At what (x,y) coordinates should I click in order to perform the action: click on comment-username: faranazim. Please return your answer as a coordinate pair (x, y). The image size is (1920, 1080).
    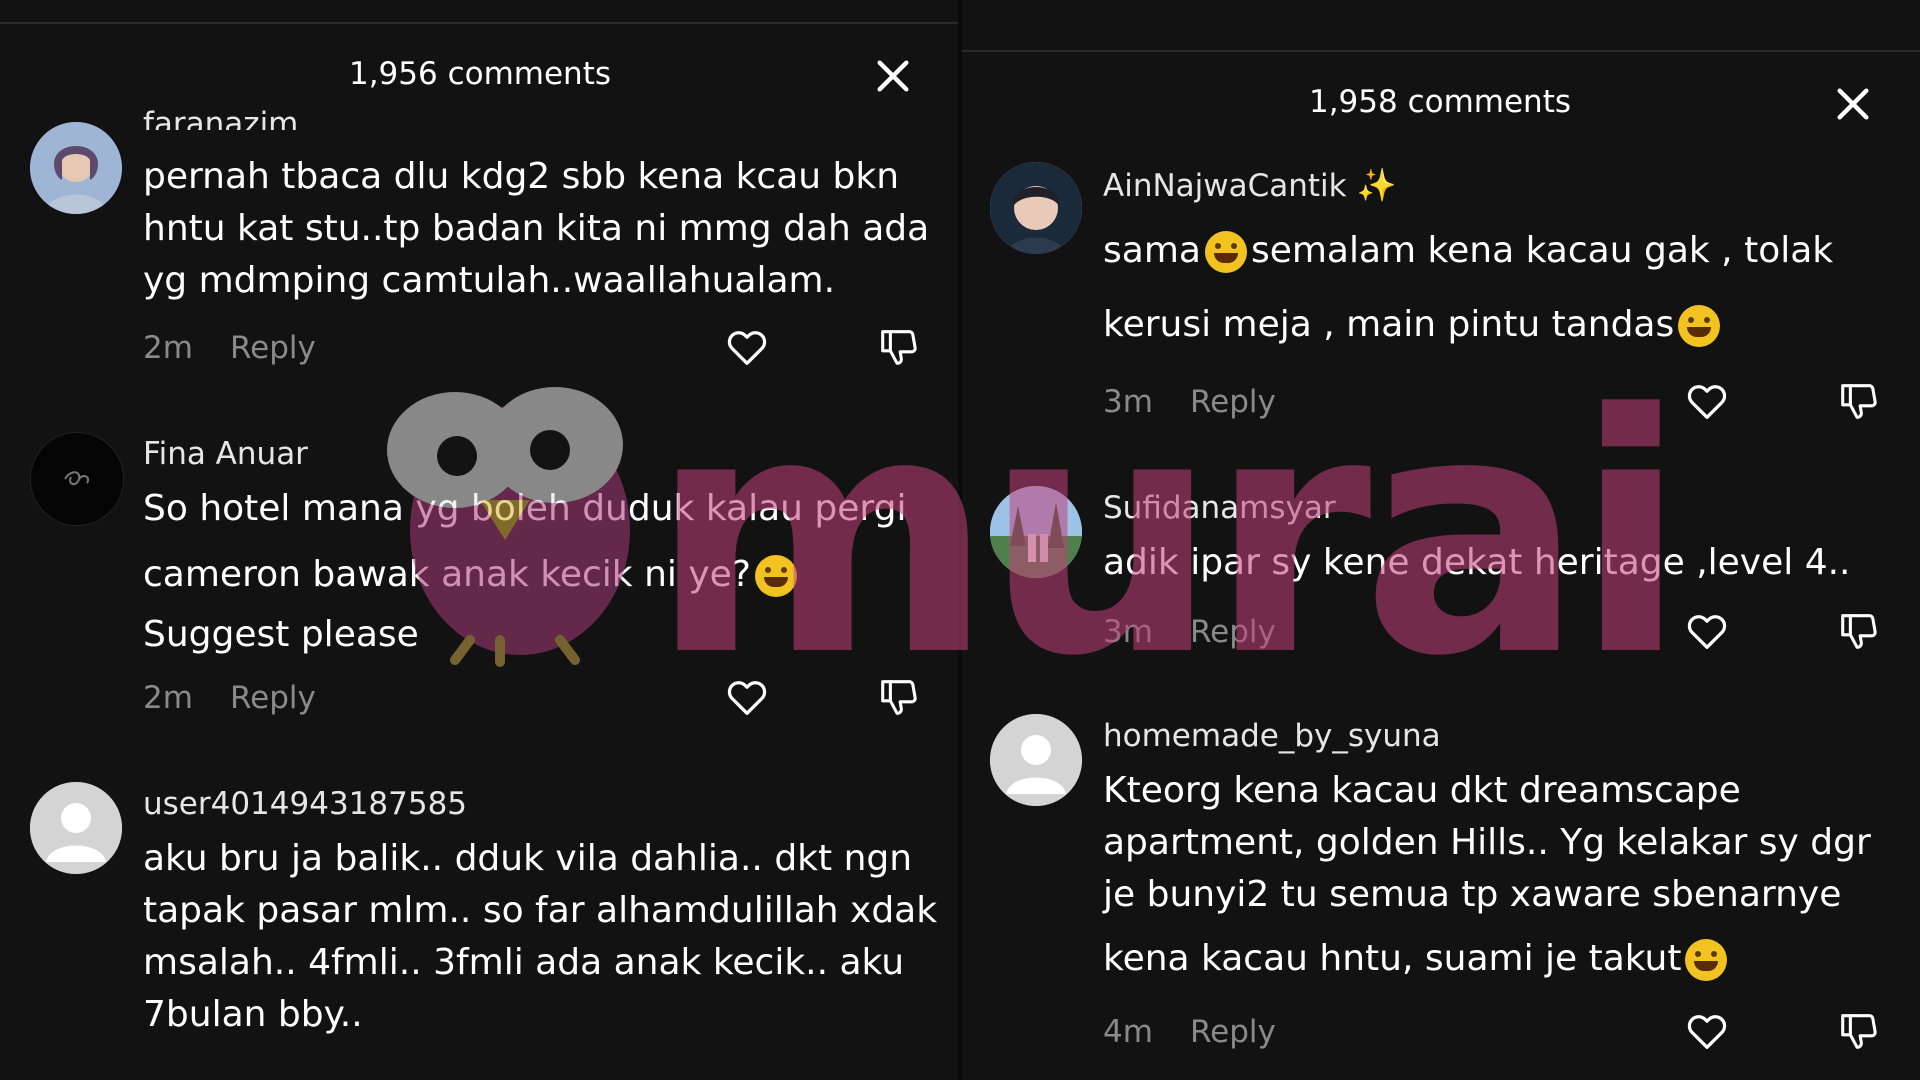
    Looking at the image, I should click on (220, 118).